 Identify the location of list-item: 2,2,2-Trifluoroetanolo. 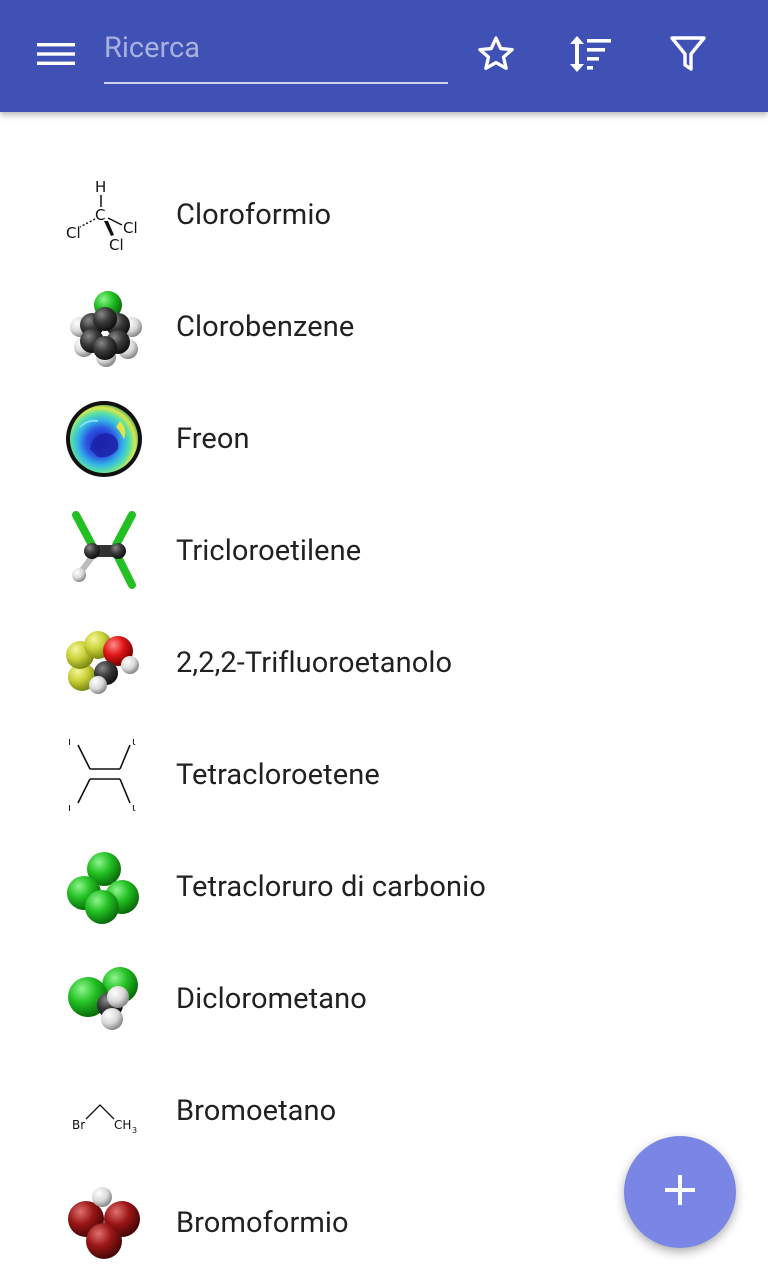
(384, 663).